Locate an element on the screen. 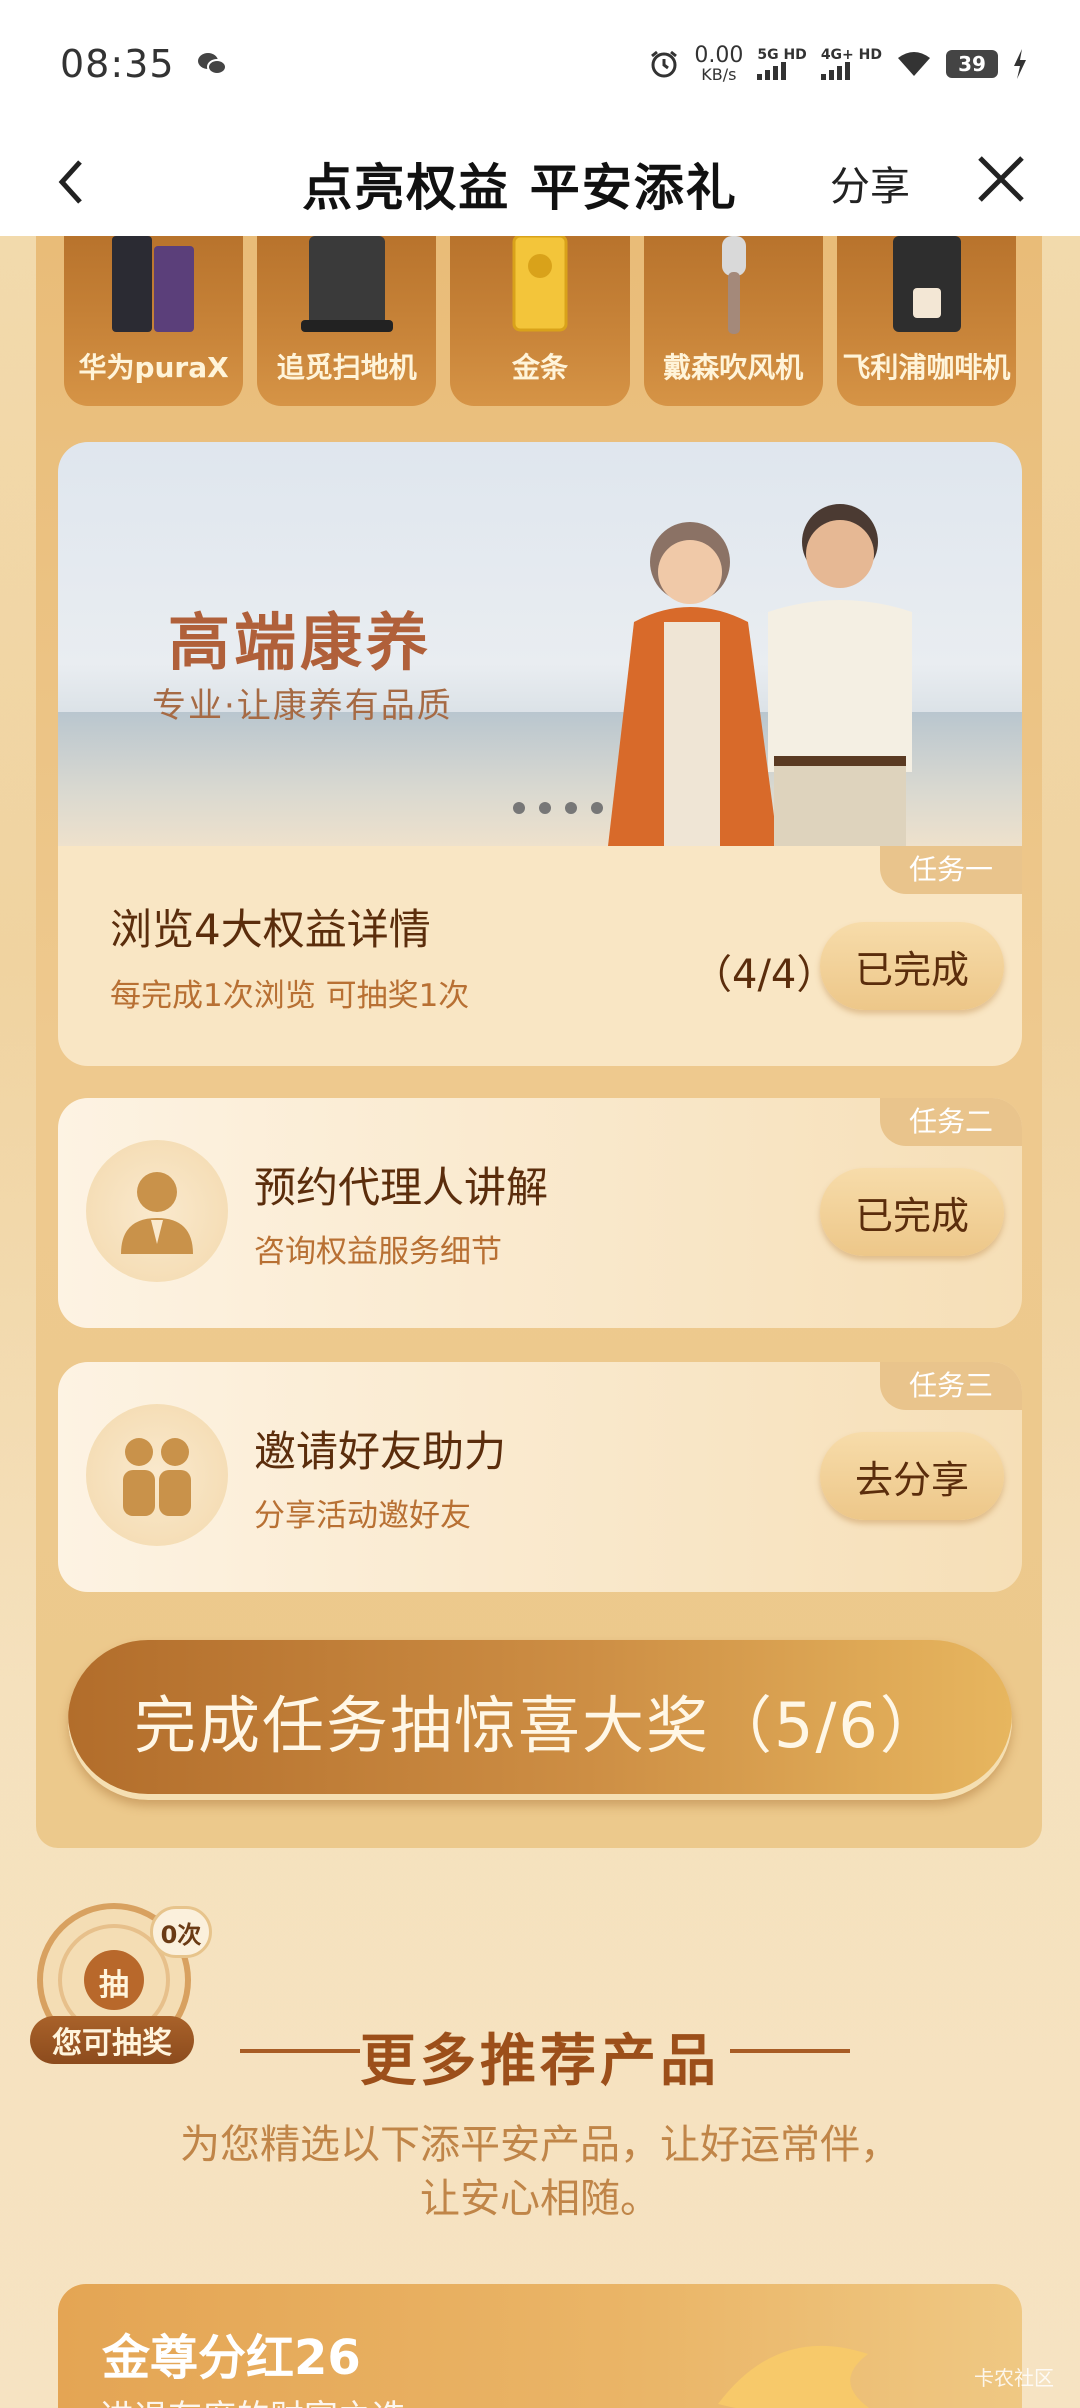  carousel-indicator is located at coordinates (558, 808).